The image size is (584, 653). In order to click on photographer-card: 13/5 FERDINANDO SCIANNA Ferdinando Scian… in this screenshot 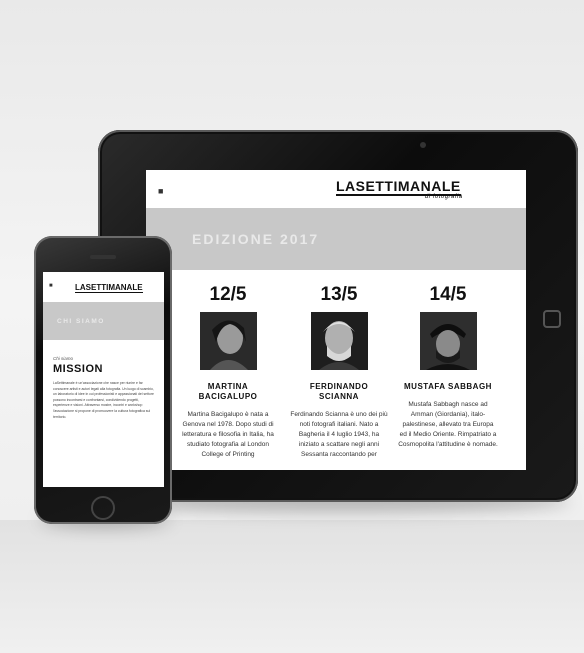, I will do `click(339, 372)`.